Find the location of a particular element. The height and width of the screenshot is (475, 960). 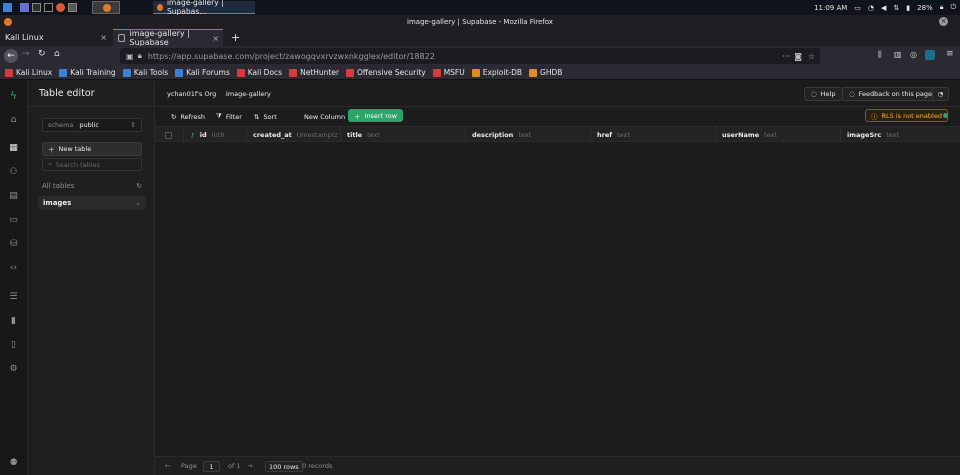

close-window-icon: × is located at coordinates (943, 21).